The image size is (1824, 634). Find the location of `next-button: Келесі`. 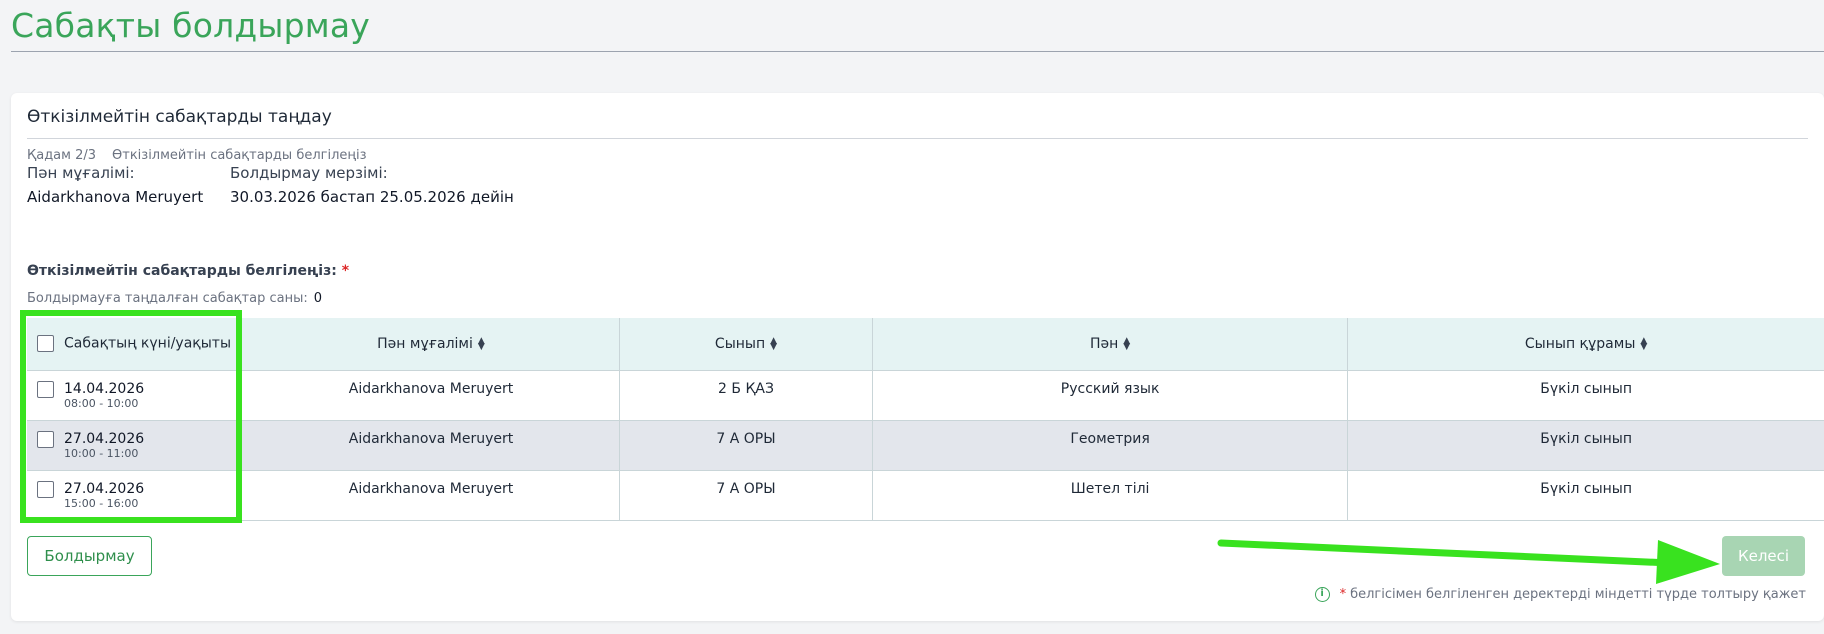

next-button: Келесі is located at coordinates (1763, 556).